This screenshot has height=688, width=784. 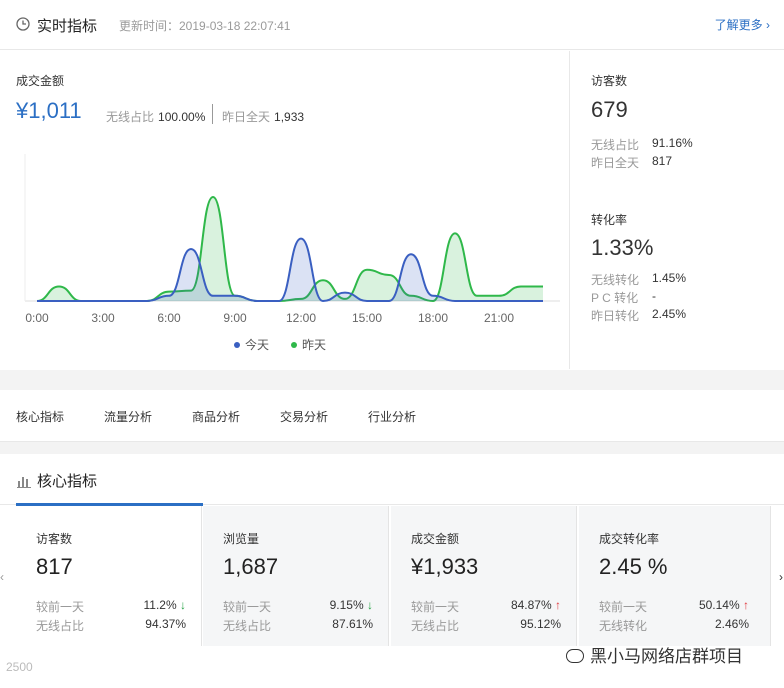 I want to click on card-label: 浏览量, so click(x=241, y=539).